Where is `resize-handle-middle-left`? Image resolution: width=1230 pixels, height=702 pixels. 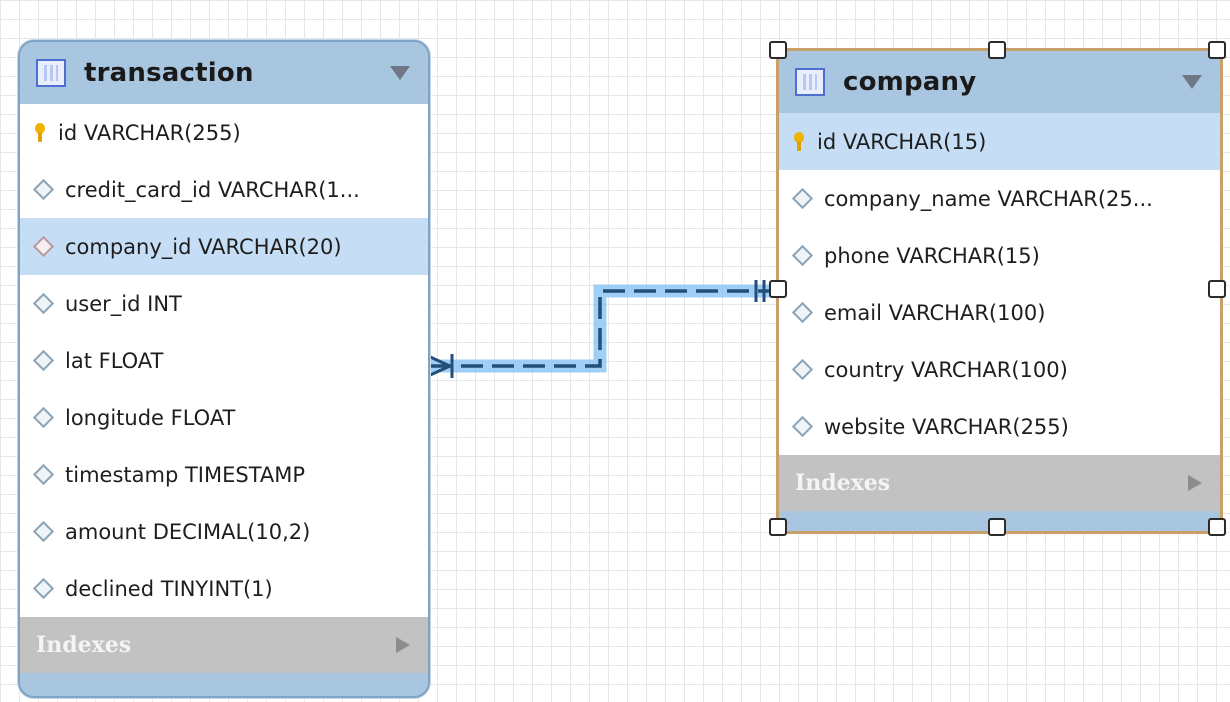 resize-handle-middle-left is located at coordinates (778, 289).